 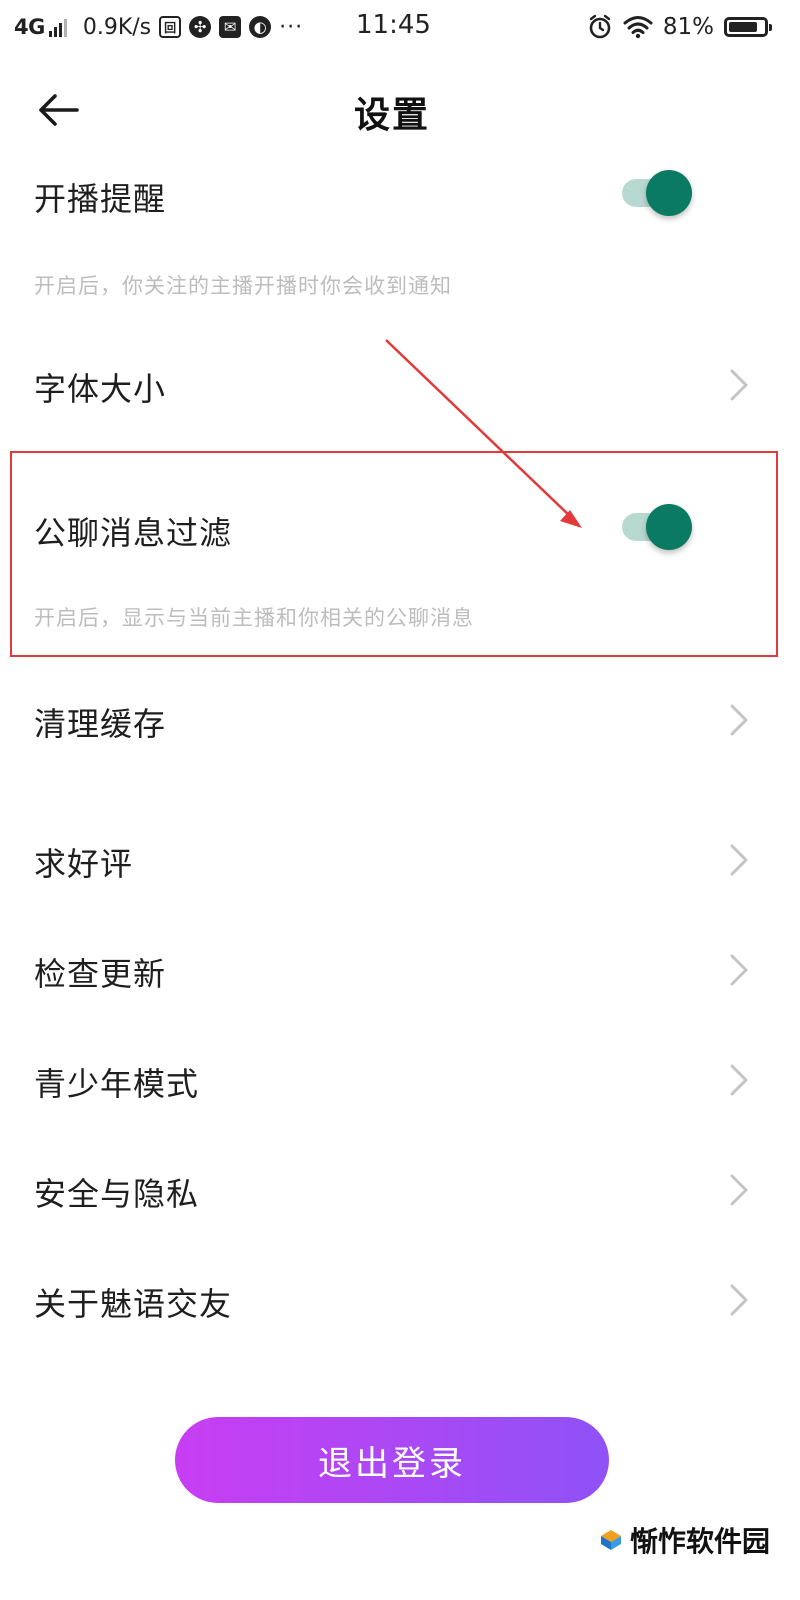 What do you see at coordinates (291, 27) in the screenshot?
I see `more-notifications-icon: ···` at bounding box center [291, 27].